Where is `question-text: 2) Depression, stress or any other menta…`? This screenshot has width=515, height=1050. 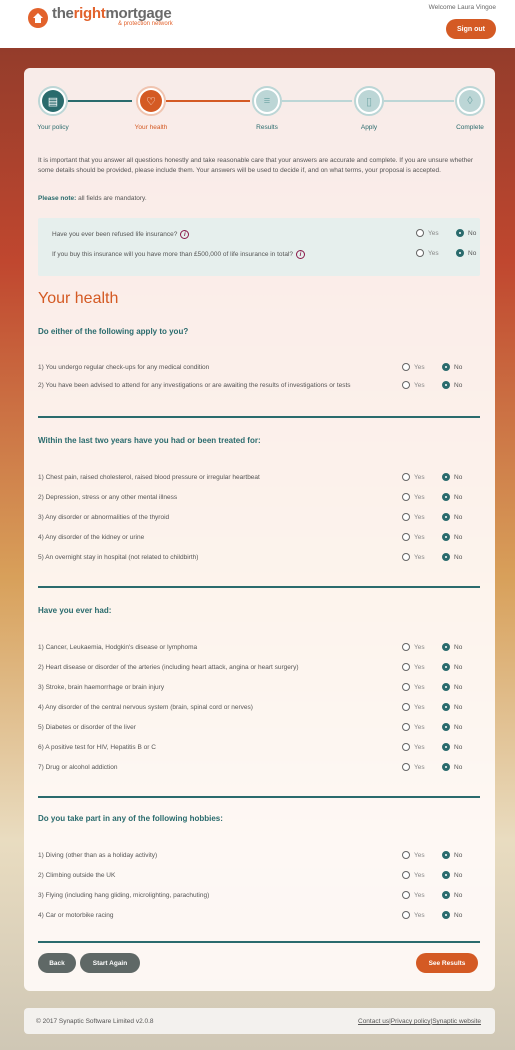
question-text: 2) Depression, stress or any other menta… is located at coordinates (108, 497).